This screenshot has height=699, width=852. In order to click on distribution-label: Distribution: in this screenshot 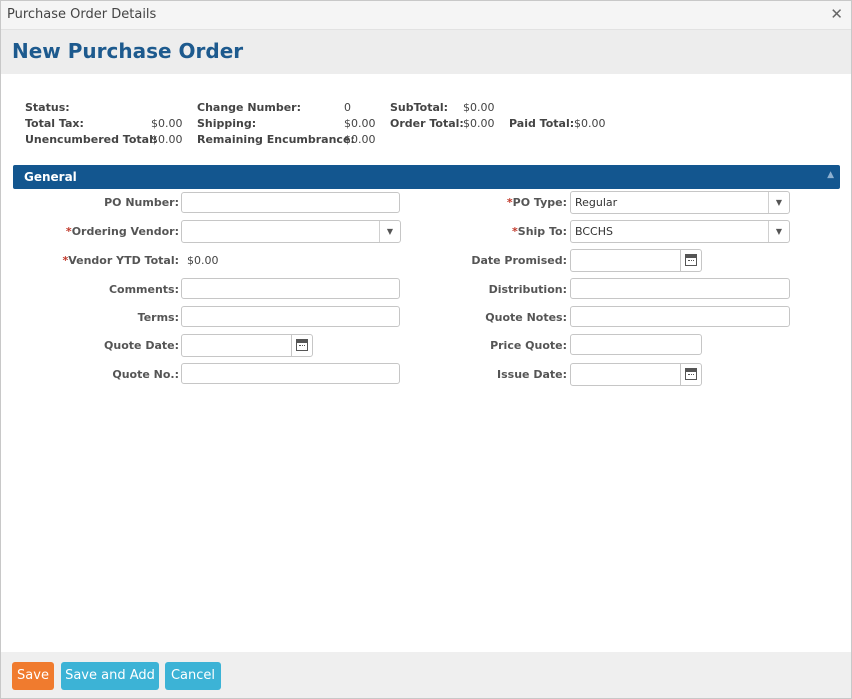, I will do `click(527, 289)`.